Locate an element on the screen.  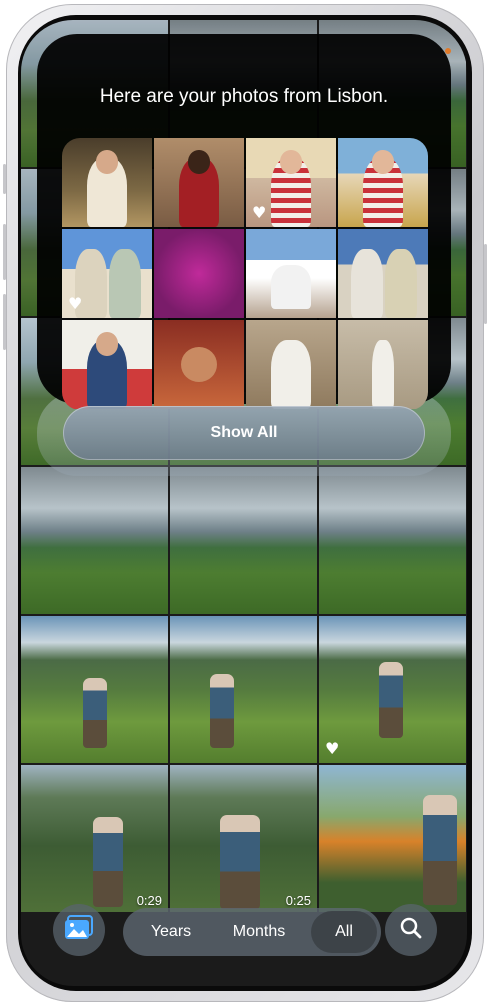
segment-all: All is located at coordinates (344, 932).